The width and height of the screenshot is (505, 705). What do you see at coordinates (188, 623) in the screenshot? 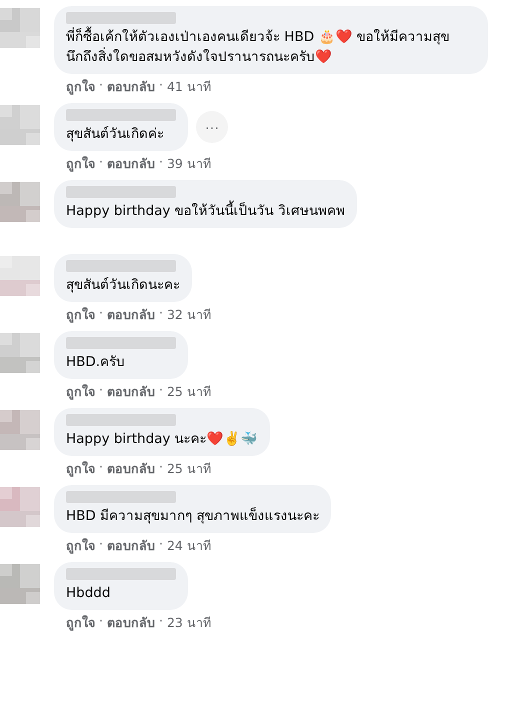
I see `comment-time: 23 นาที` at bounding box center [188, 623].